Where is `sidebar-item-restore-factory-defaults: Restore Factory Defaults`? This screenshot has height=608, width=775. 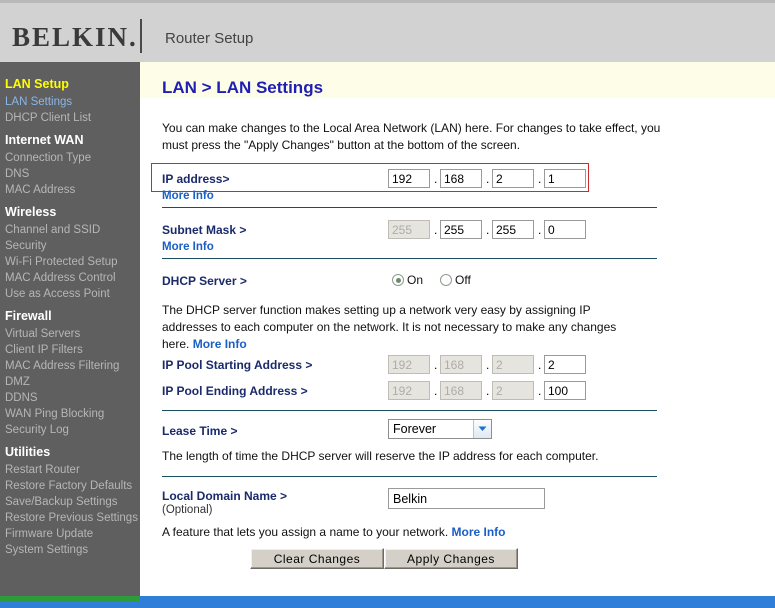
sidebar-item-restore-factory-defaults: Restore Factory Defaults is located at coordinates (72, 486).